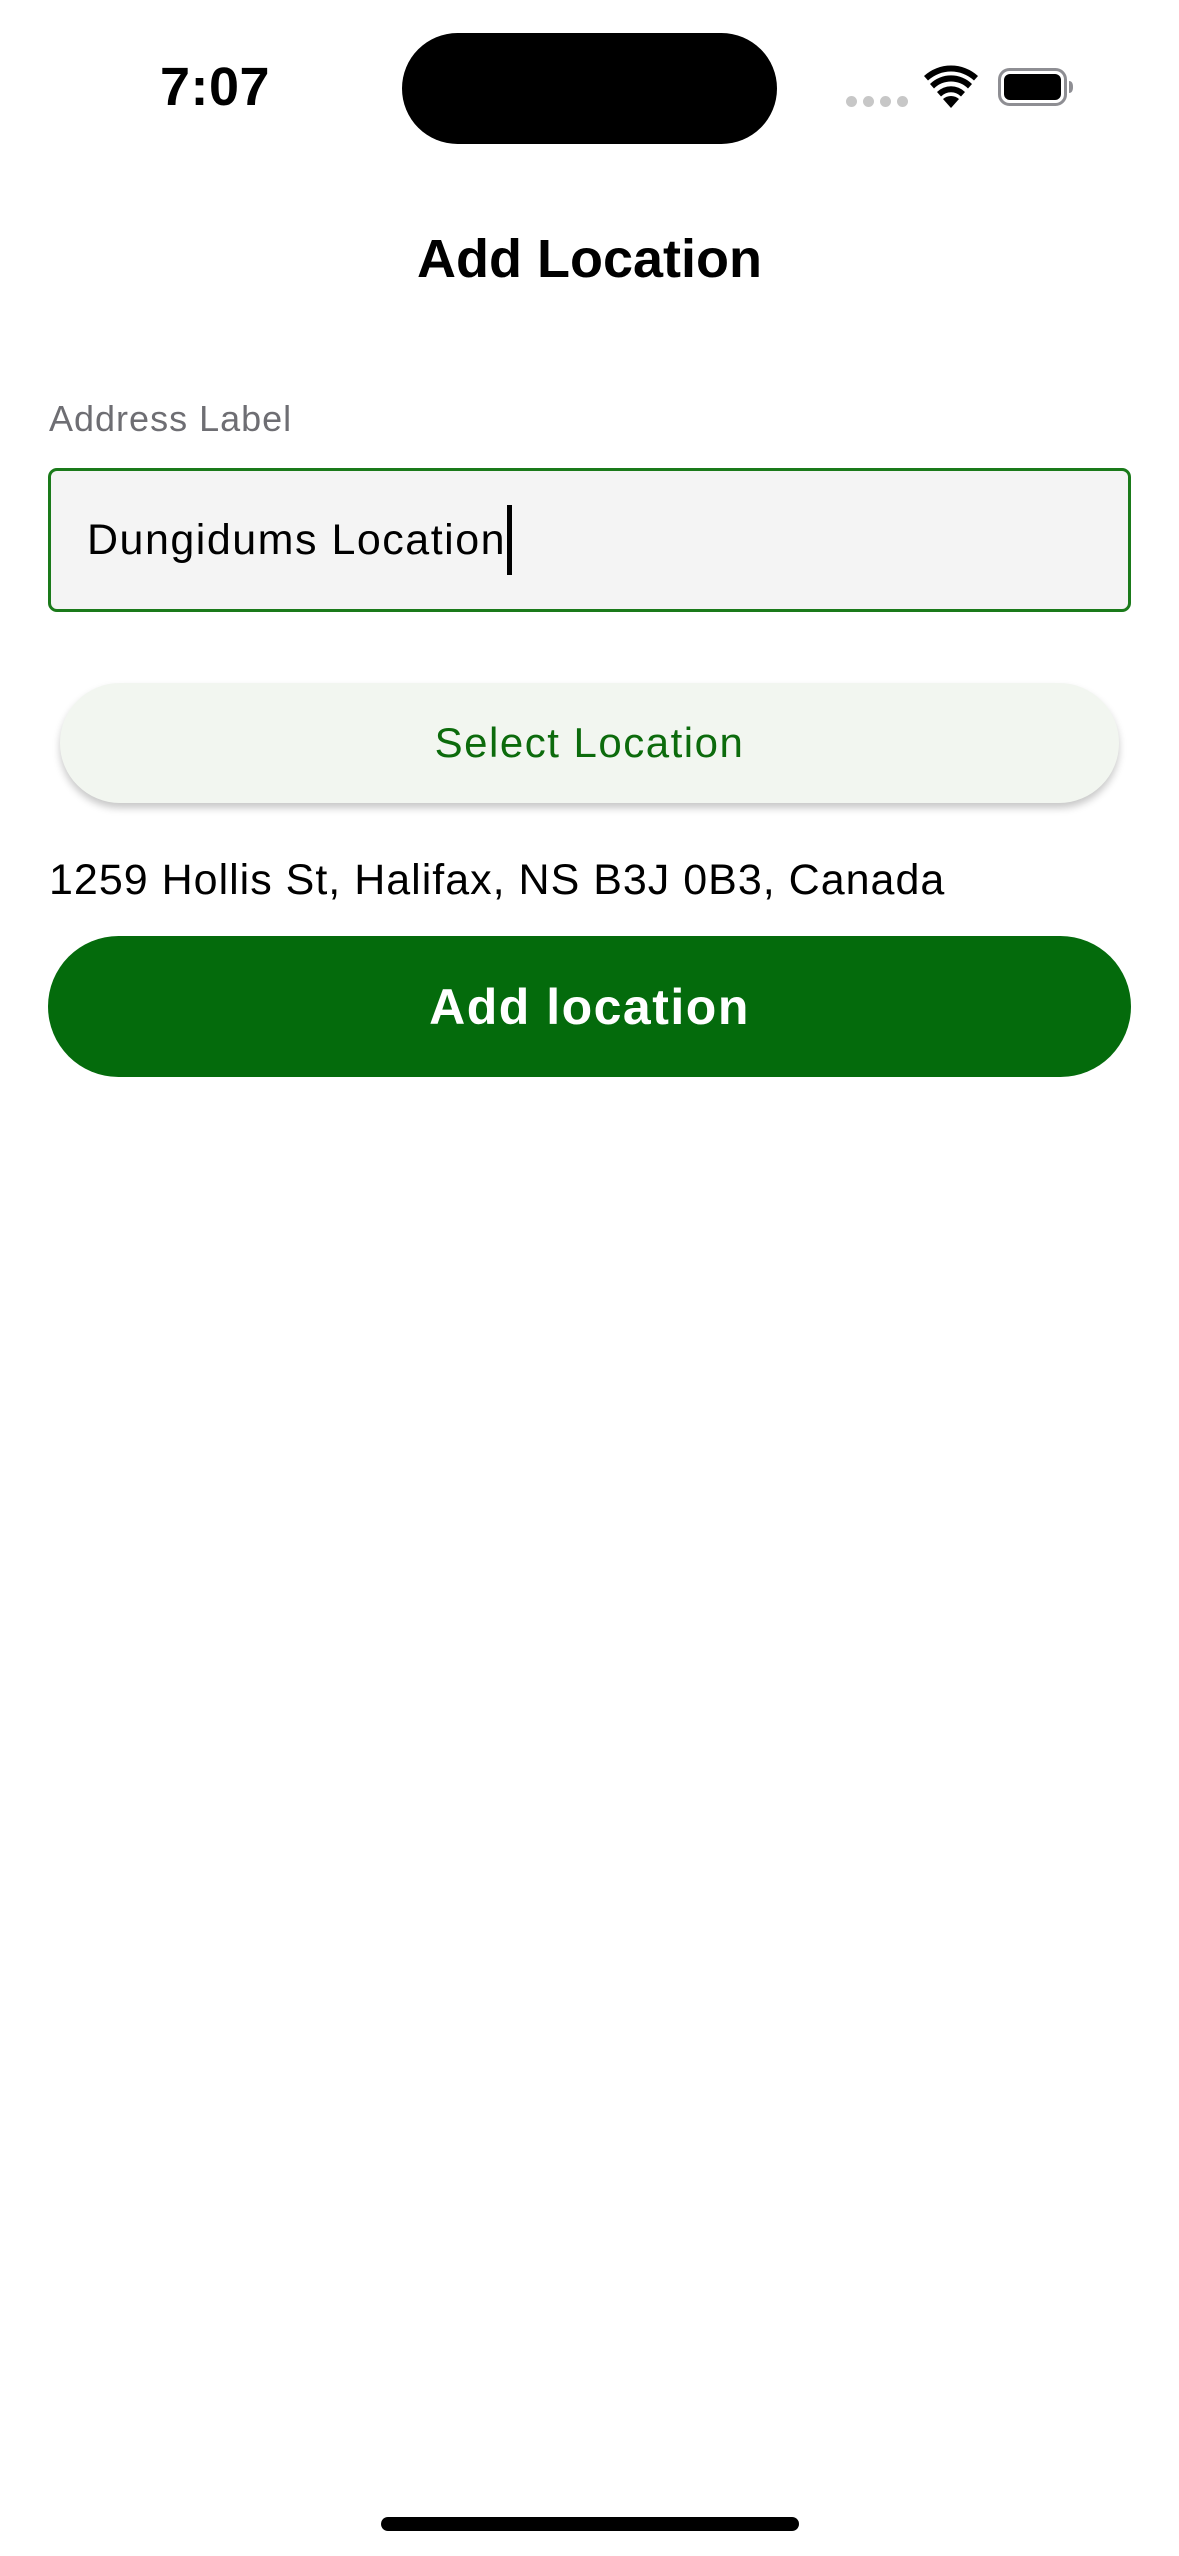 This screenshot has width=1179, height=2556. Describe the element at coordinates (589, 1006) in the screenshot. I see `add-location-button: Add location` at that location.